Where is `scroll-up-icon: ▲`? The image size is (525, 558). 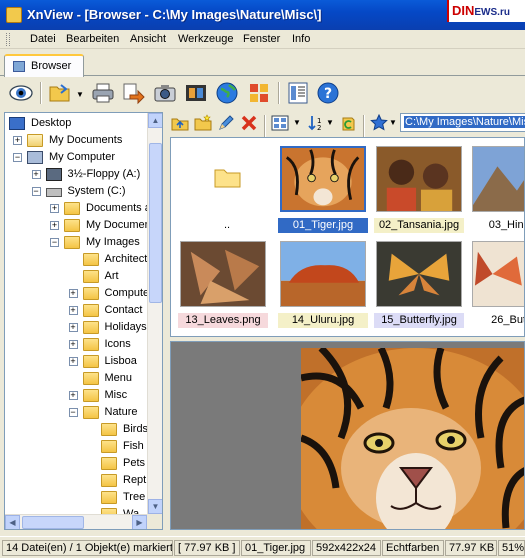
scroll-up-icon: ▲ is located at coordinates (155, 120).